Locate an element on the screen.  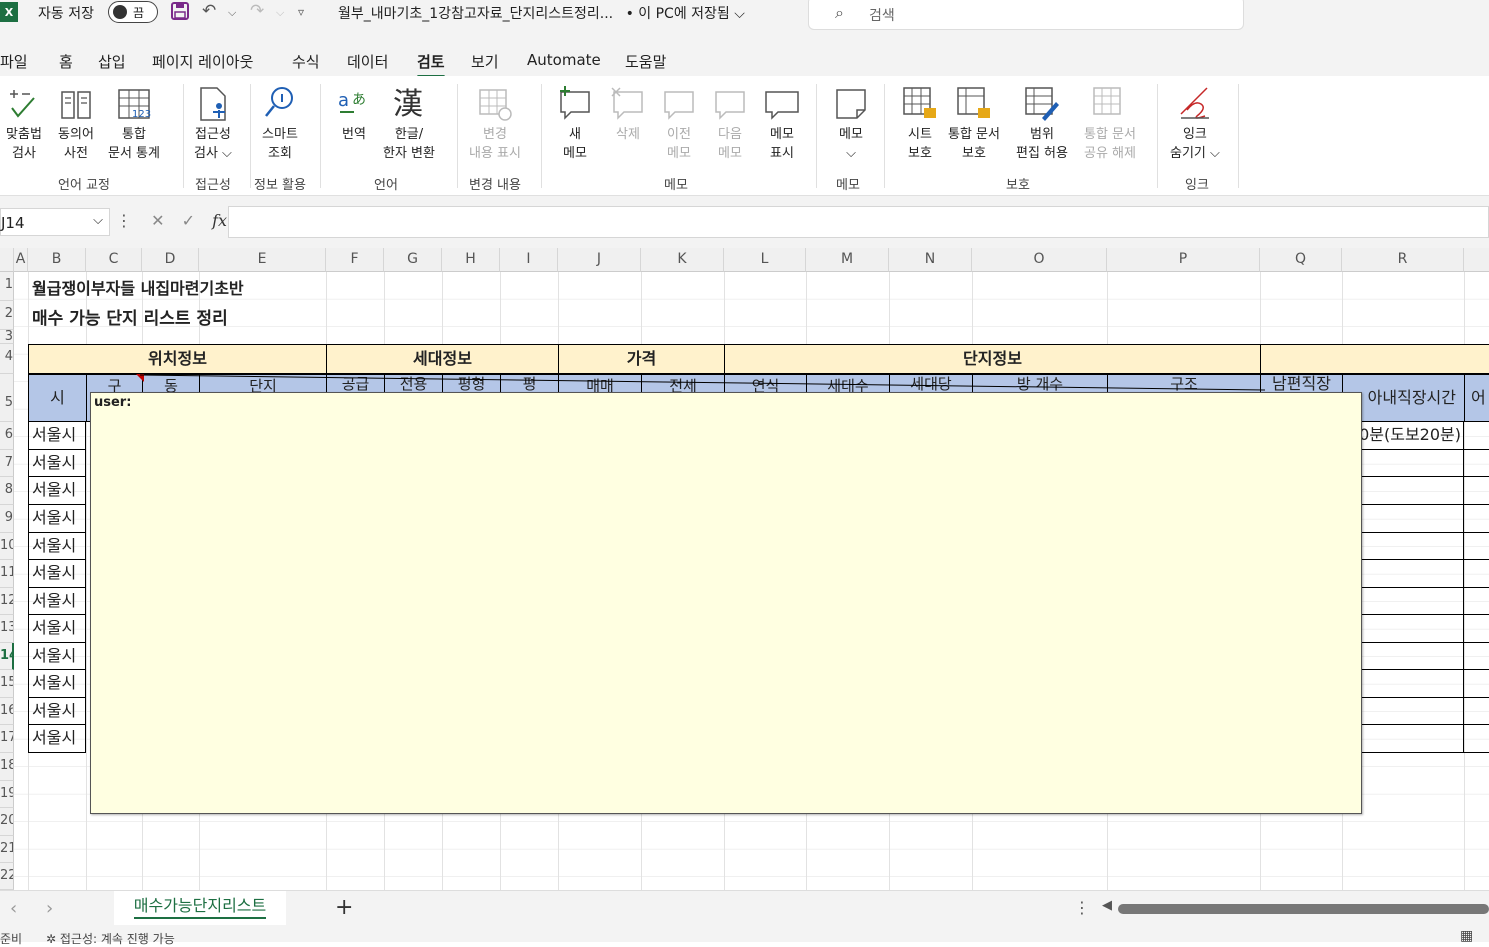
add-sheet-button: + is located at coordinates (344, 907).